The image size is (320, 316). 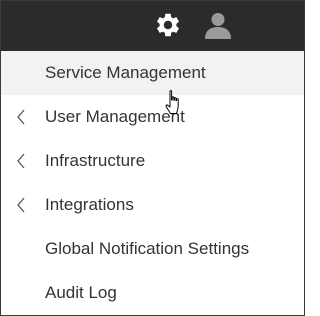 What do you see at coordinates (152, 205) in the screenshot?
I see `menu-item-integrations: Integrations` at bounding box center [152, 205].